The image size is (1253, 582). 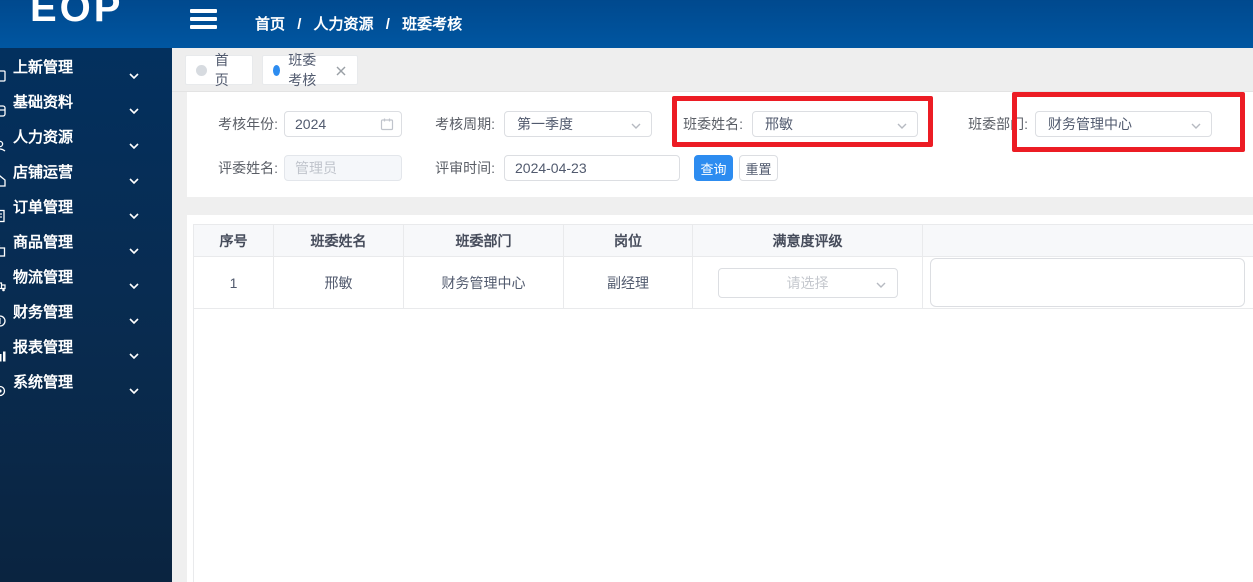 I want to click on sidebar-item-logistics: 物流管理, so click(x=86, y=277).